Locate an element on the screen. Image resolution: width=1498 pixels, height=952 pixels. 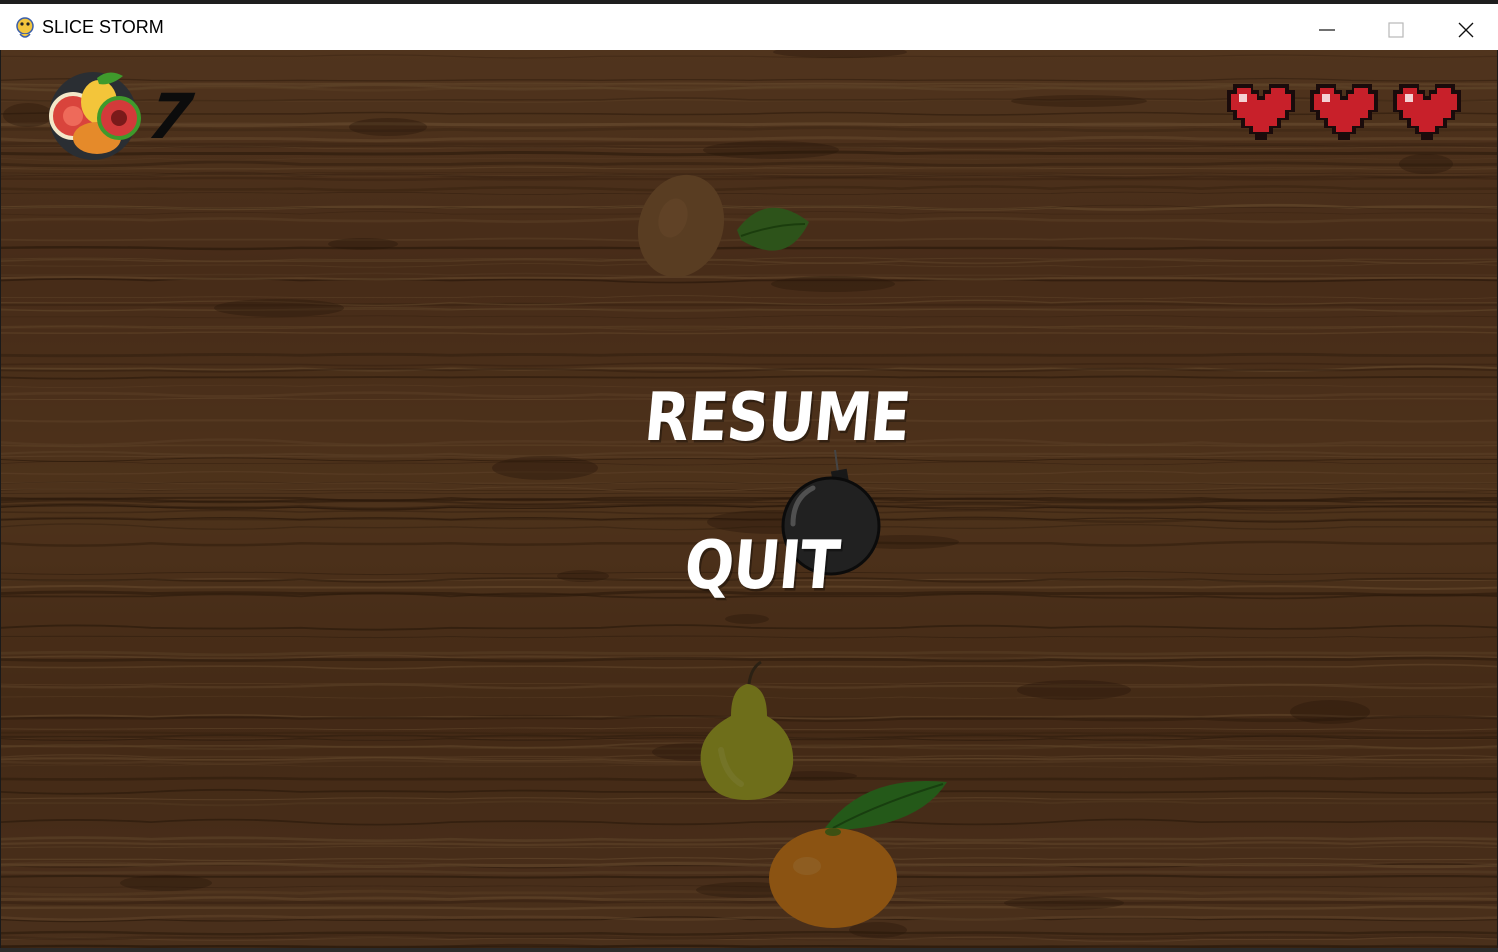
screen-bottom-edge is located at coordinates (749, 950).